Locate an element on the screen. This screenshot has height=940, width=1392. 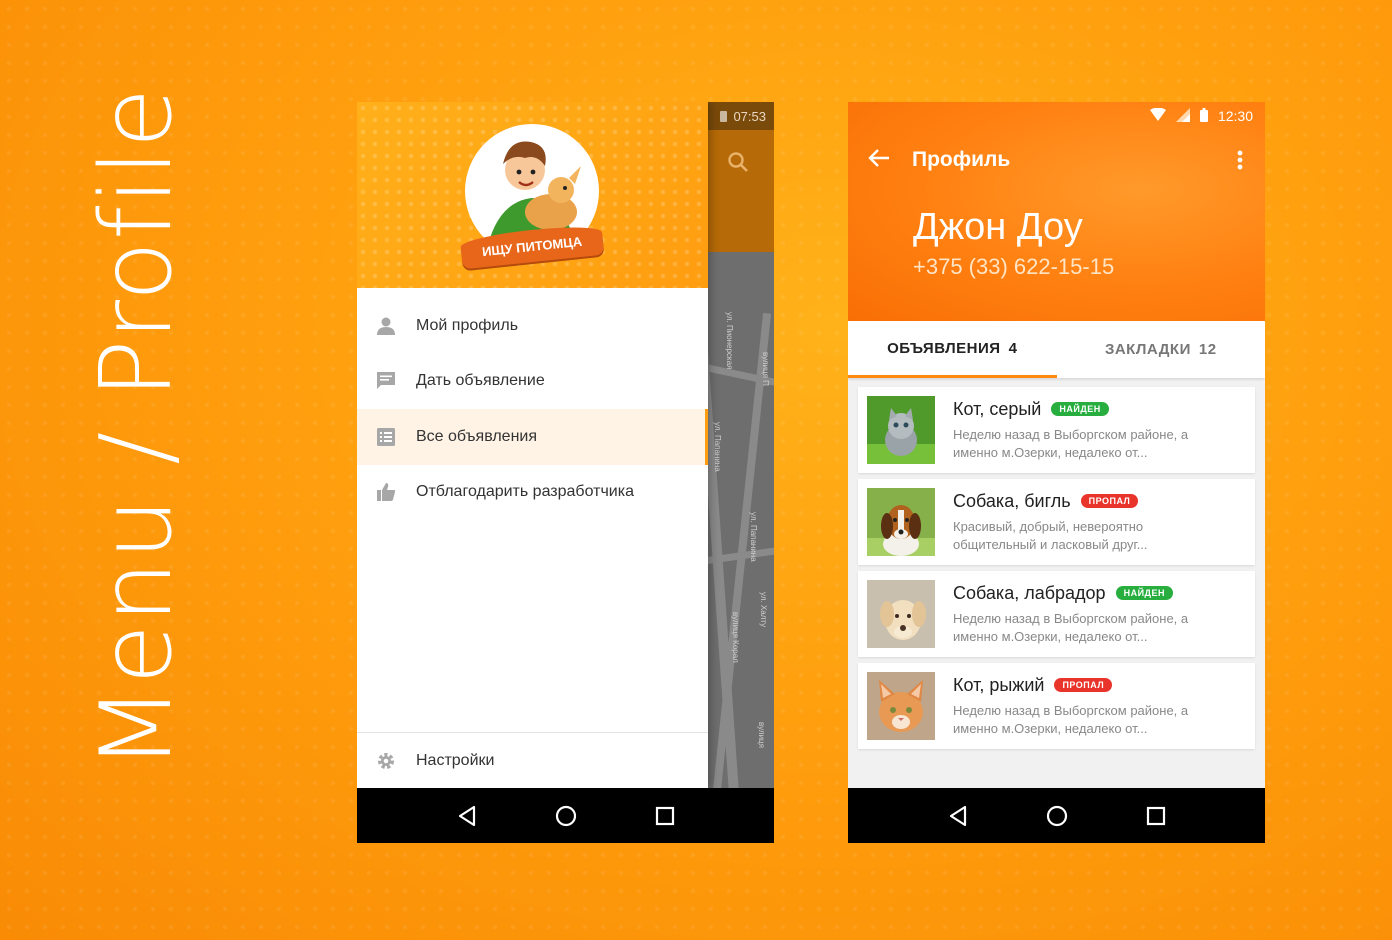
side-title: Menu / Profile is located at coordinates (137, 428).